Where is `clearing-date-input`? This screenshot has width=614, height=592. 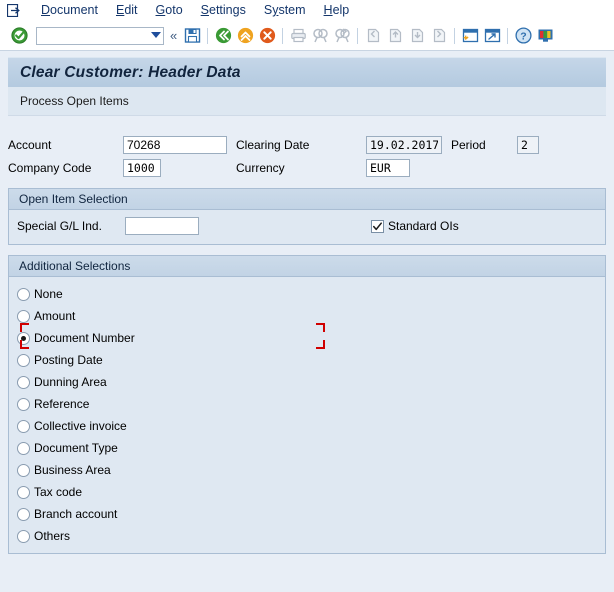 clearing-date-input is located at coordinates (404, 145).